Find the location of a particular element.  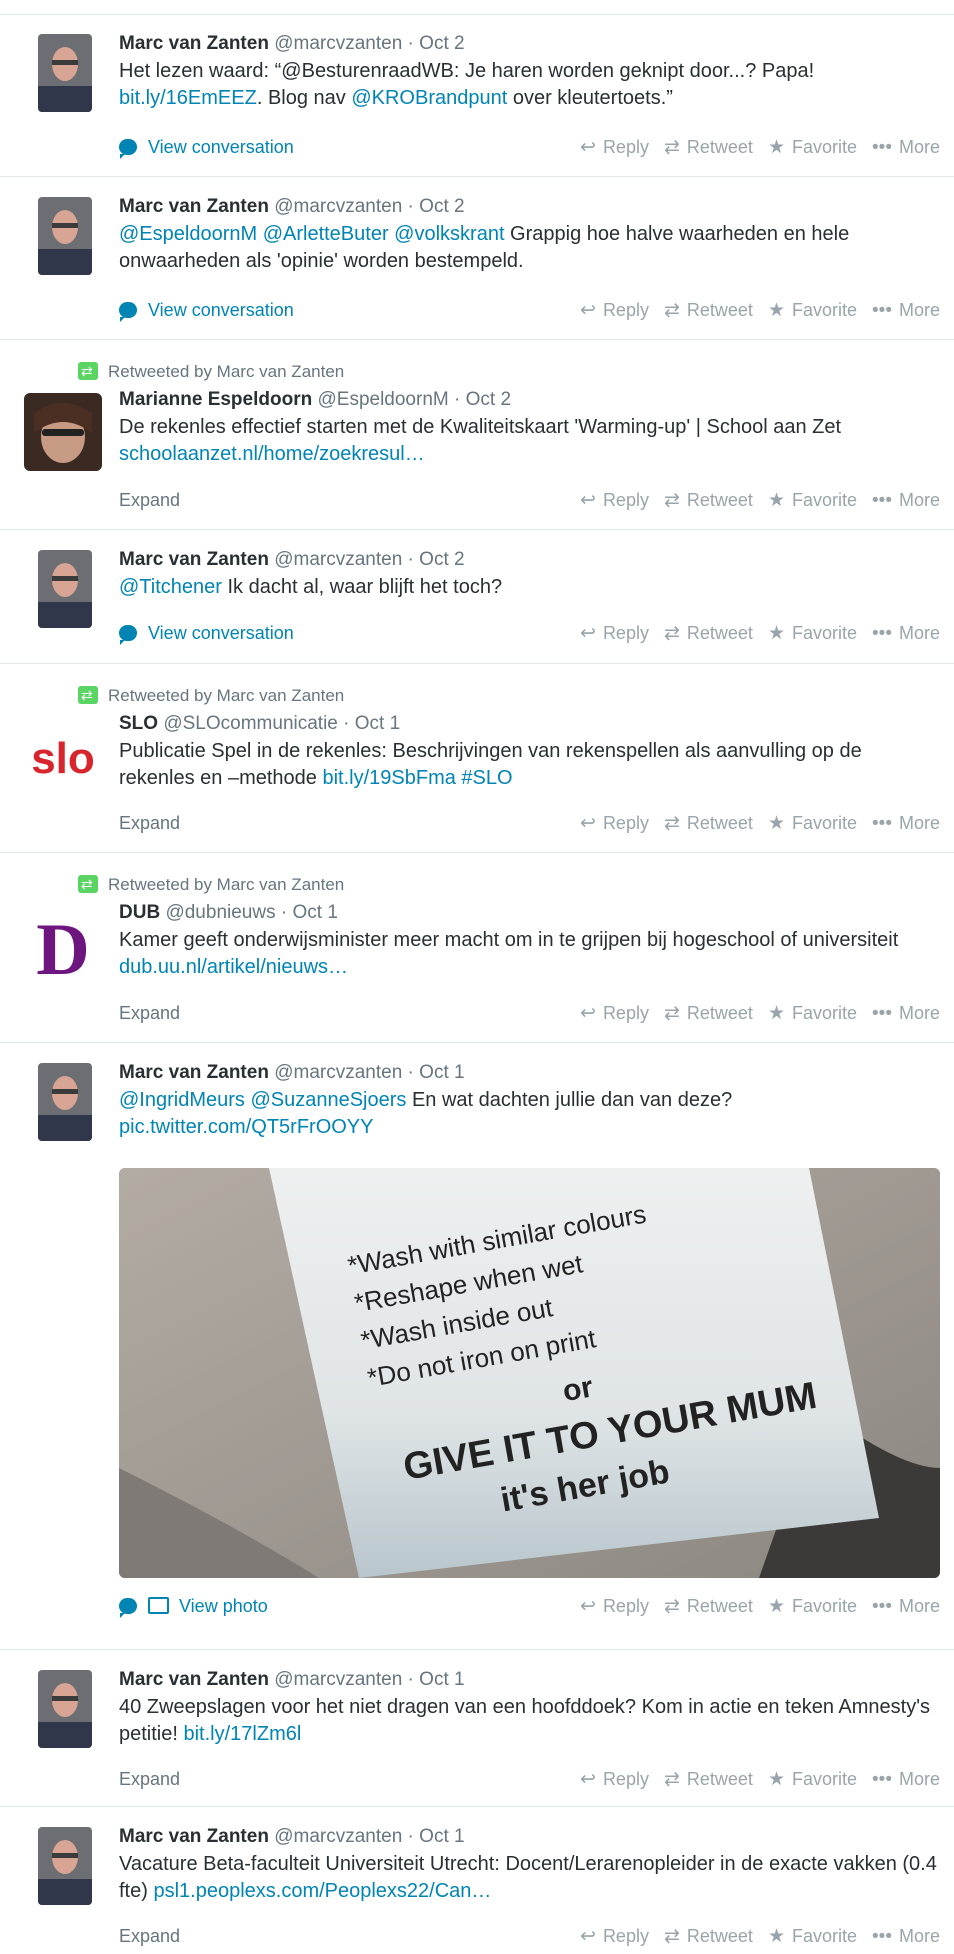

mention-link: @EspeldoornM @ArletteButer @volkskrant is located at coordinates (312, 234).